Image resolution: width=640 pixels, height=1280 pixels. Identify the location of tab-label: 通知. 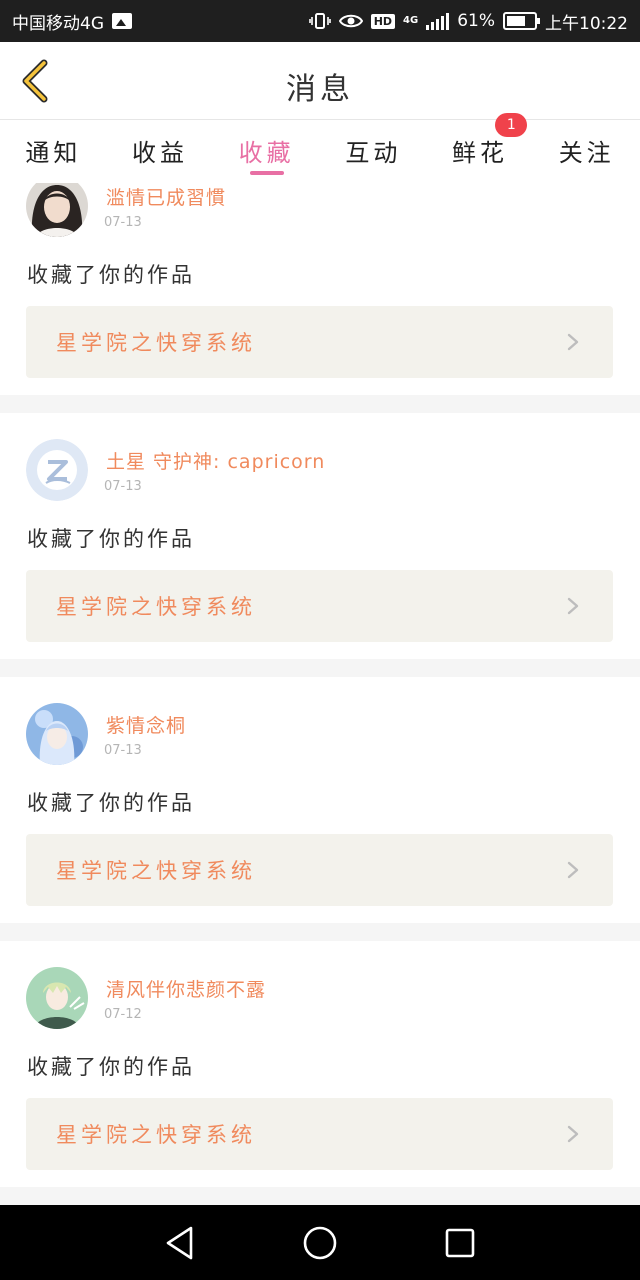
(53, 153).